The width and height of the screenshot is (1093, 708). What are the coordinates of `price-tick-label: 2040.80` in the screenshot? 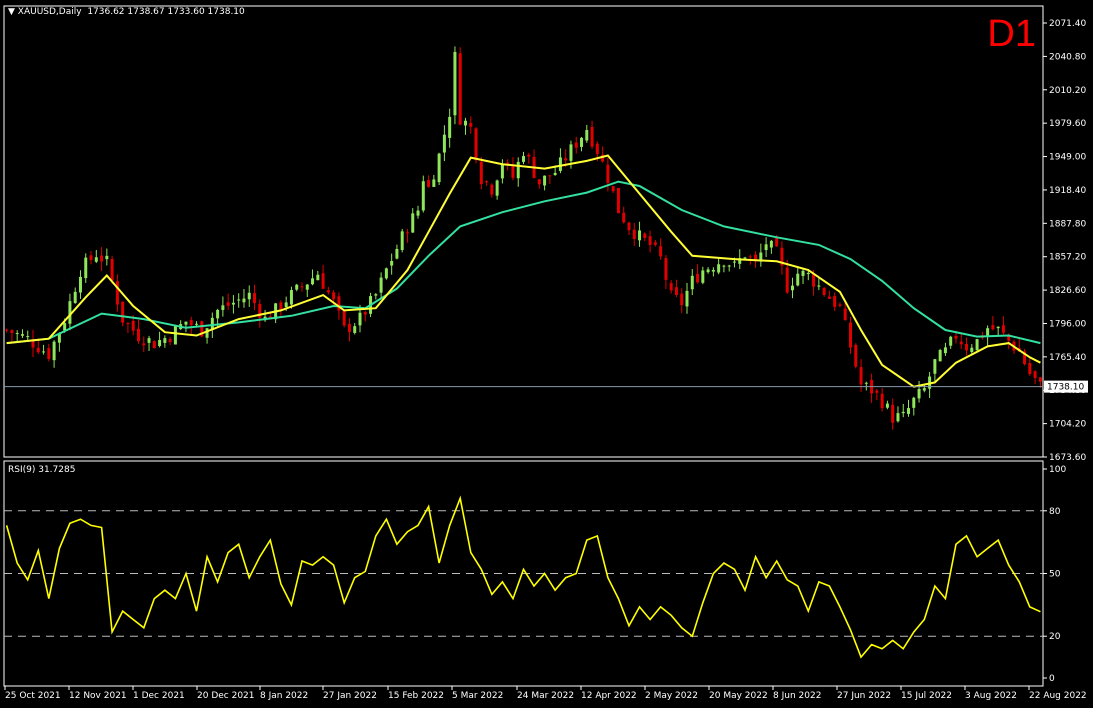 It's located at (1067, 57).